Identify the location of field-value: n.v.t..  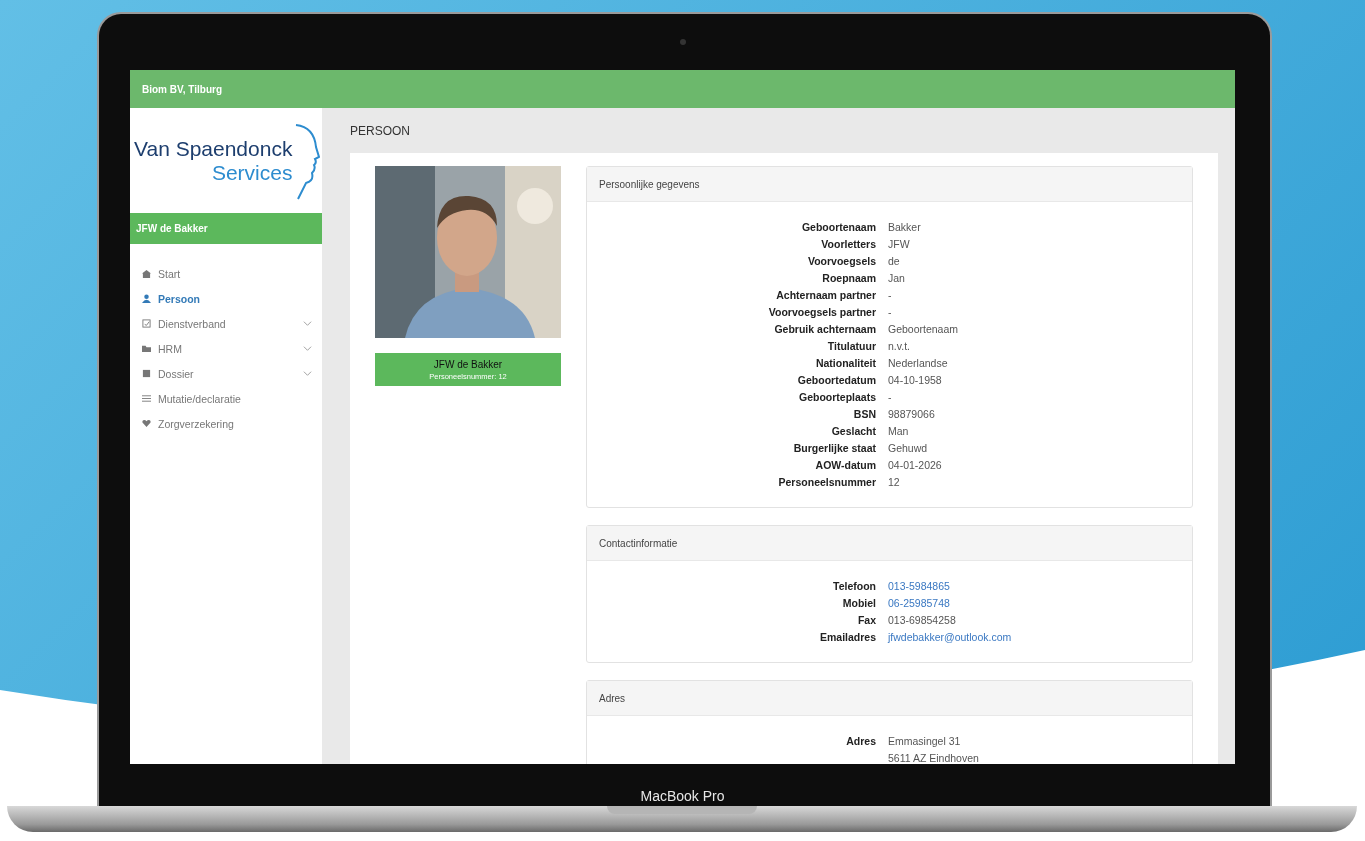
(899, 346).